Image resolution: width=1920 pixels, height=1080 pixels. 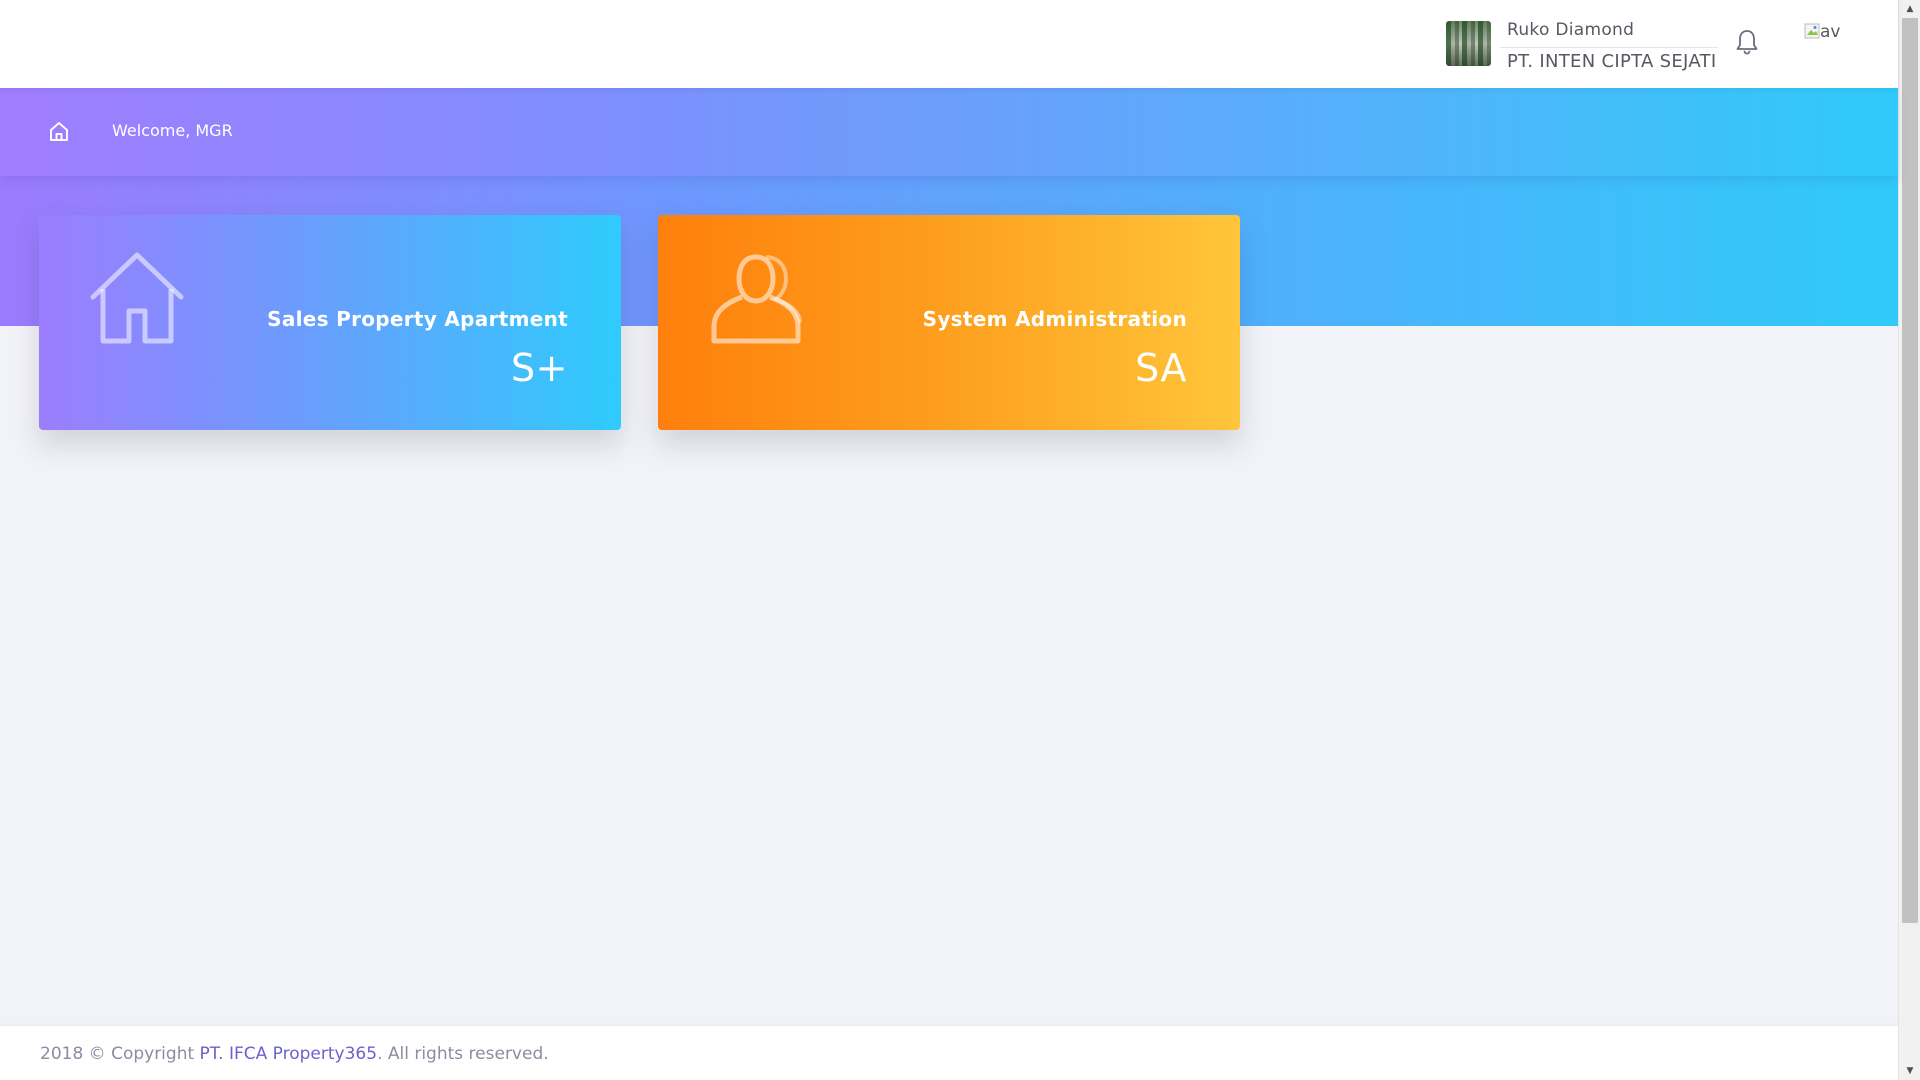 What do you see at coordinates (1570, 30) in the screenshot?
I see `project-name: Ruko Diamond` at bounding box center [1570, 30].